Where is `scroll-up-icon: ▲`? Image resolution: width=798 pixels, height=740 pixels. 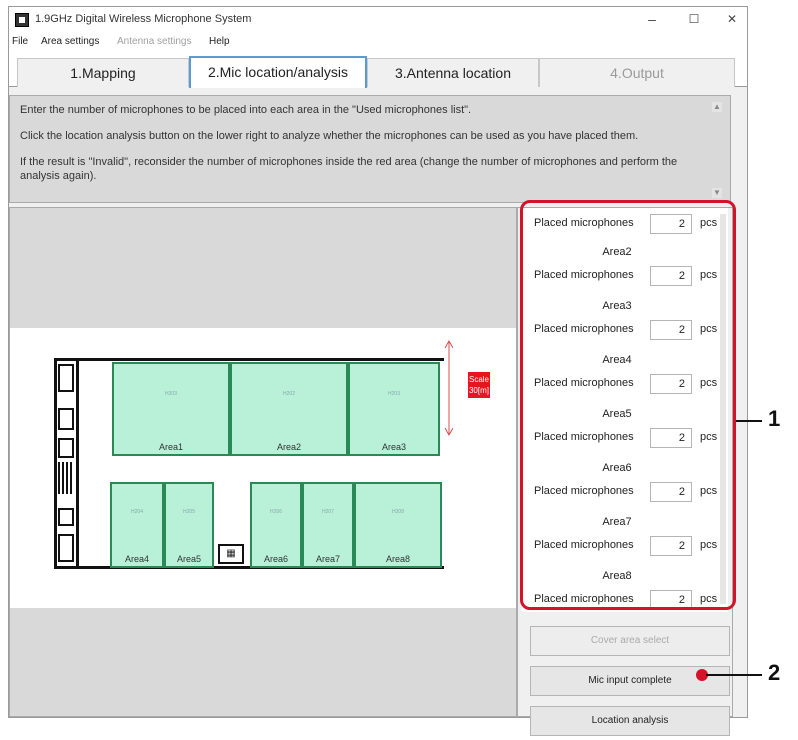 scroll-up-icon: ▲ is located at coordinates (717, 107).